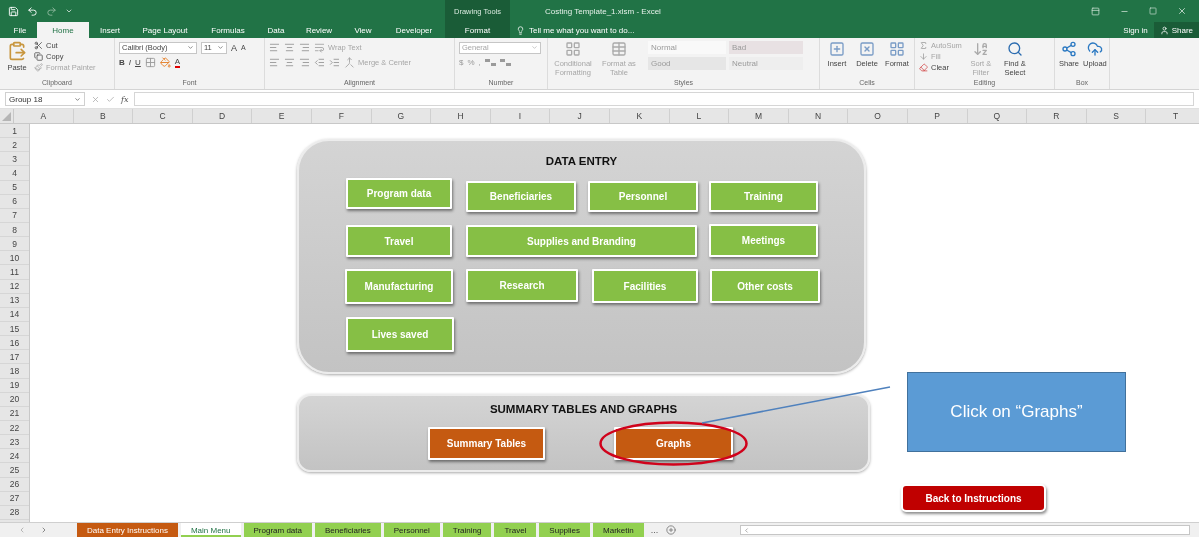 The height and width of the screenshot is (537, 1199). What do you see at coordinates (1135, 30) in the screenshot?
I see `sign-in-link: Sign in` at bounding box center [1135, 30].